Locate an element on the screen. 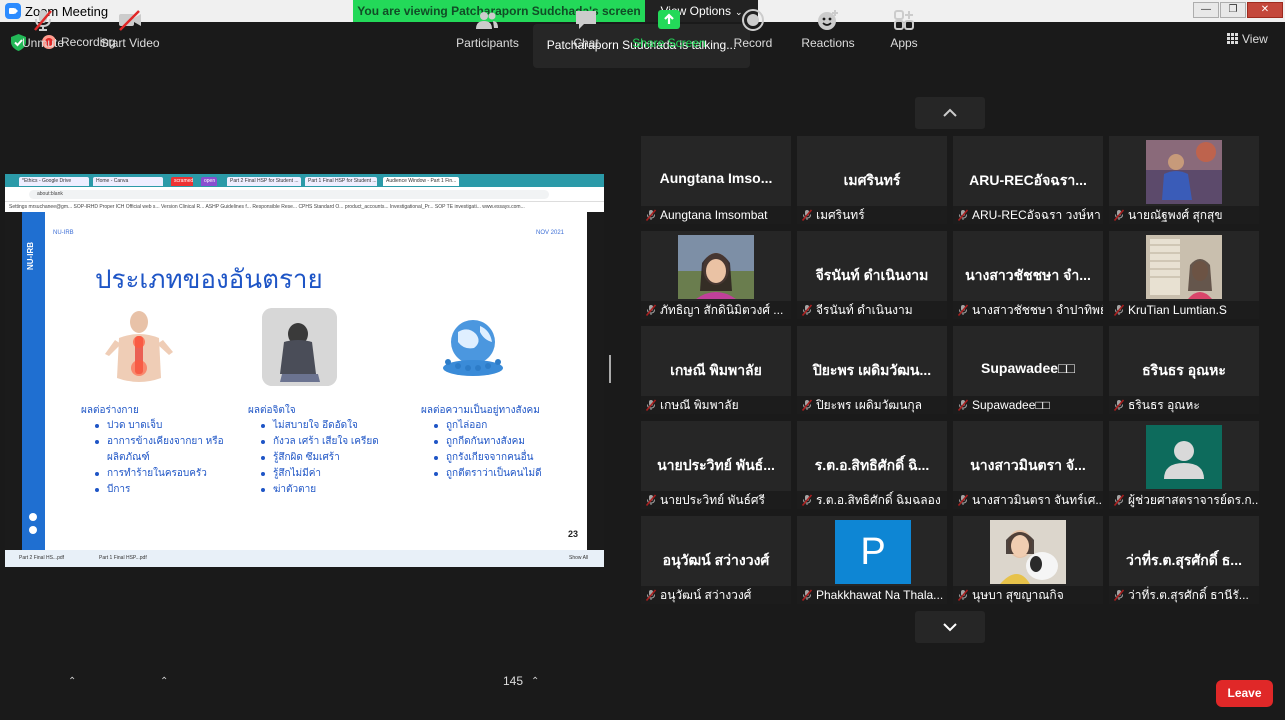 The width and height of the screenshot is (1285, 720). participant-display-name: จีรนันท์ ดำเนินงาม is located at coordinates (872, 275).